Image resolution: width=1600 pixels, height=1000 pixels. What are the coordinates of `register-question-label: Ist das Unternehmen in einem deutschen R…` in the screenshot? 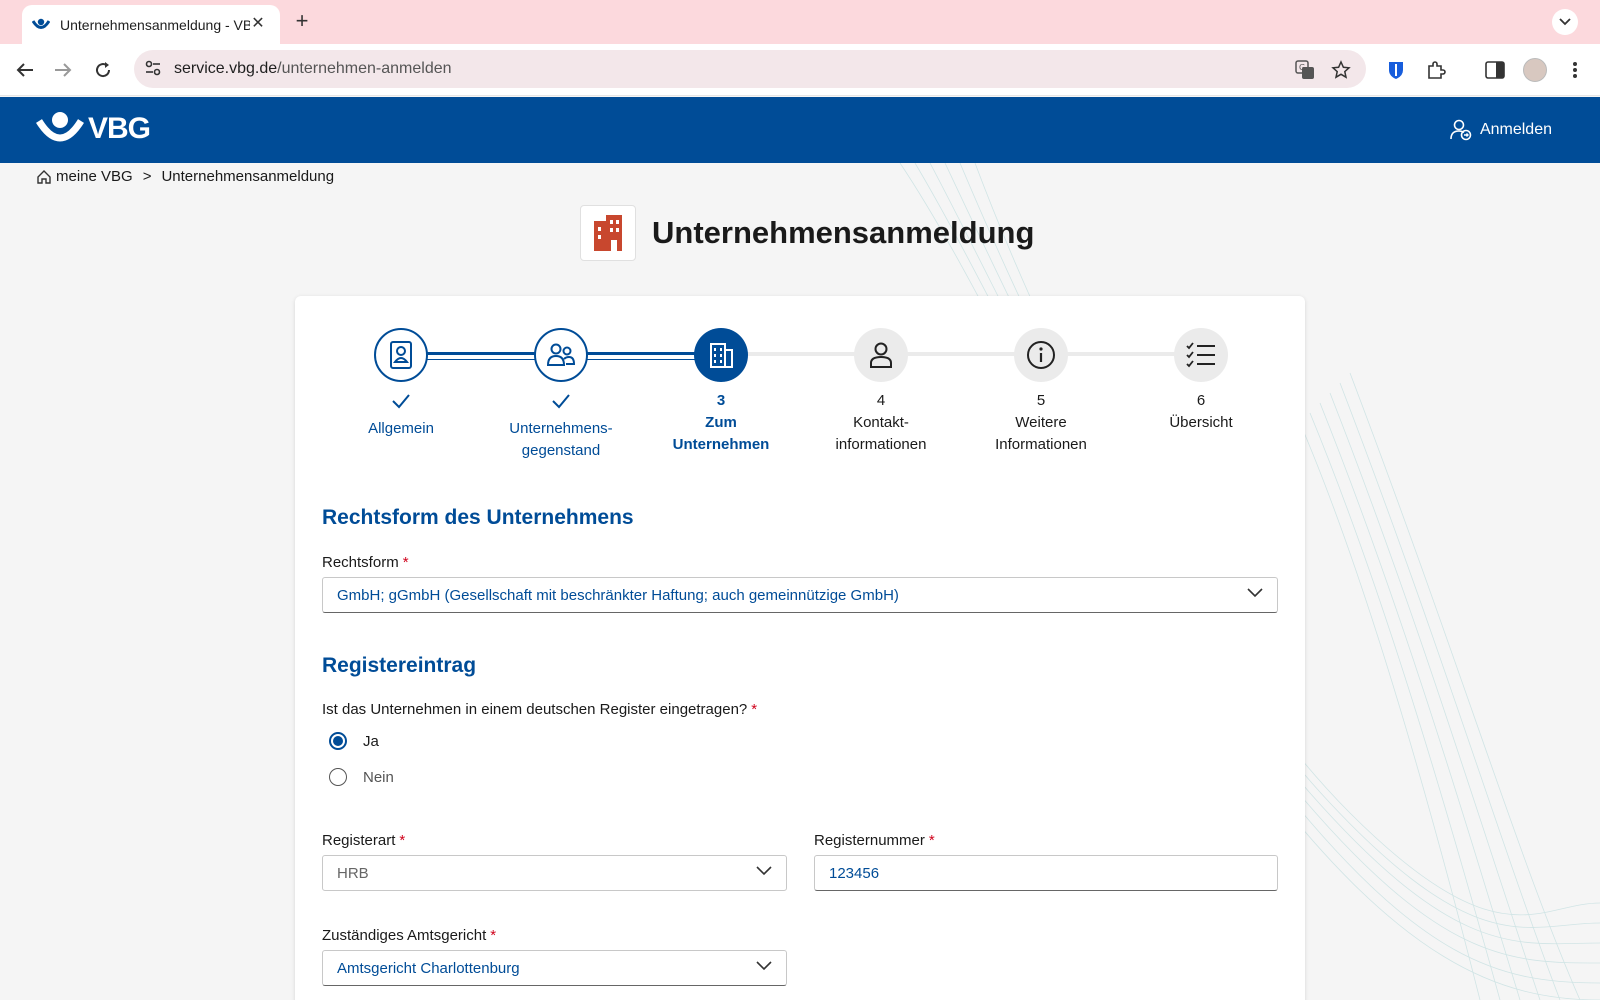 It's located at (540, 709).